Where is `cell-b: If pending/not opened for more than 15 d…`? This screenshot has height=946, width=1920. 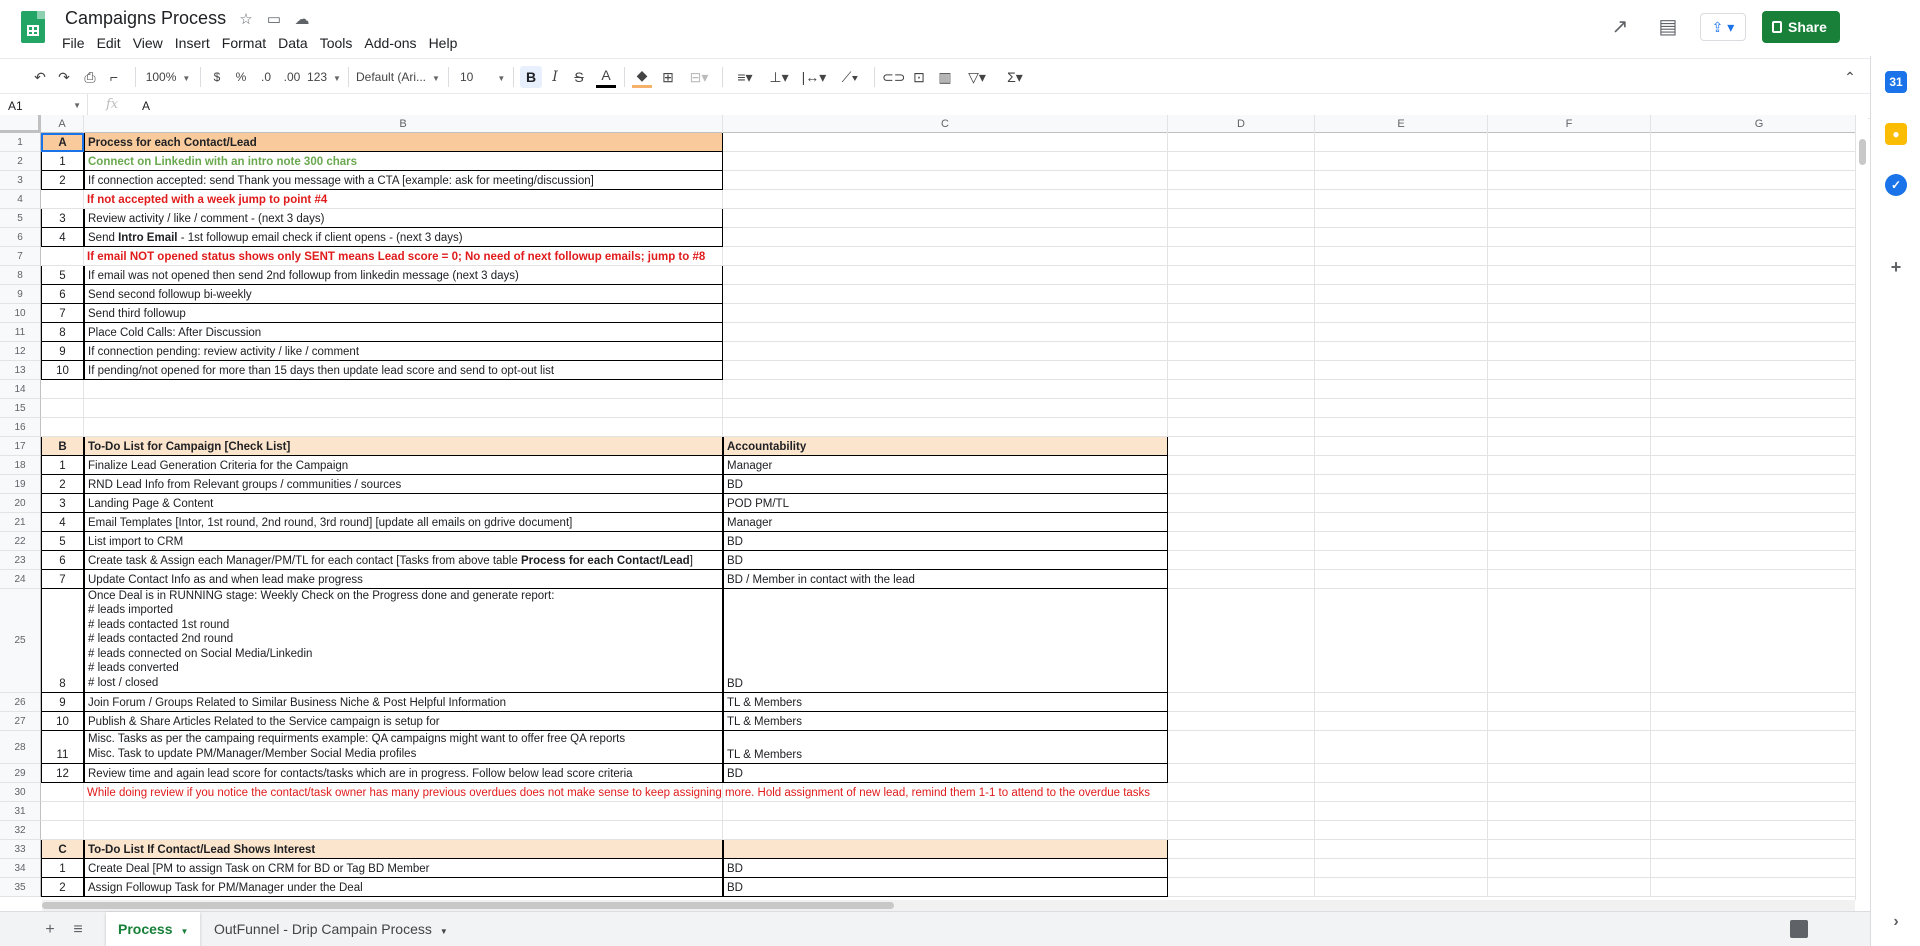 cell-b: If pending/not opened for more than 15 d… is located at coordinates (403, 370).